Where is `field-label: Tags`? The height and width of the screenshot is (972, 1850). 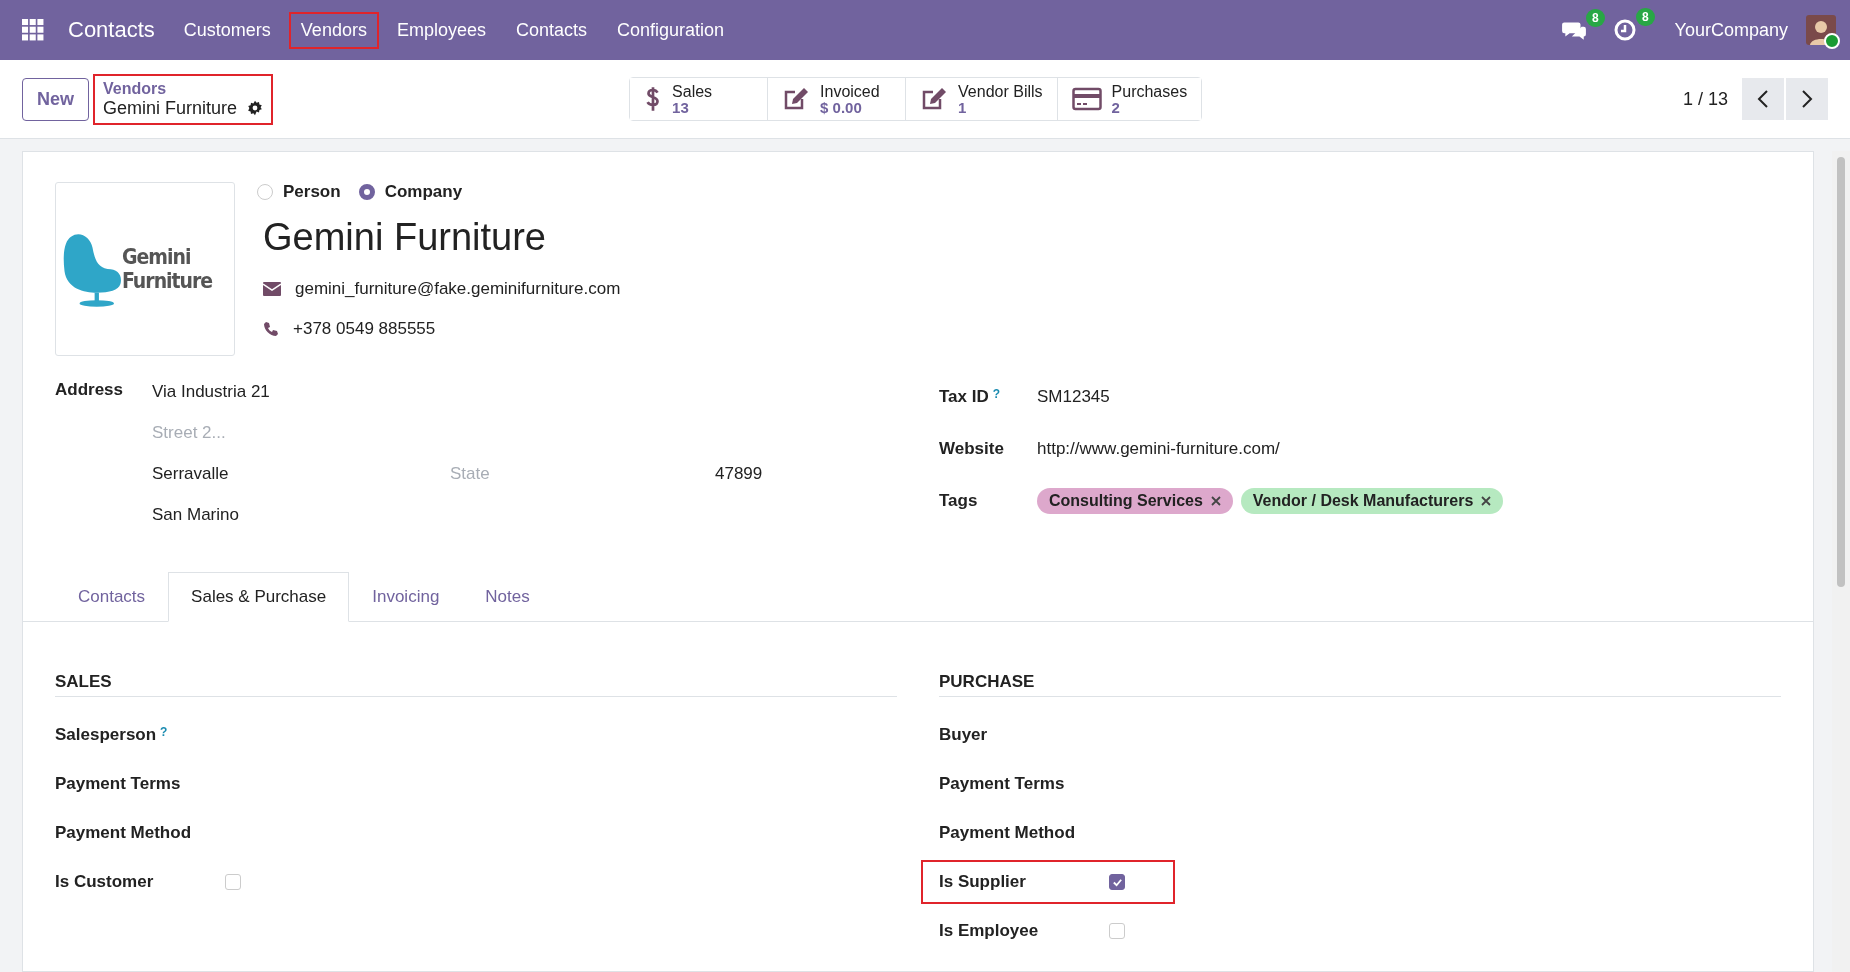 field-label: Tags is located at coordinates (959, 501).